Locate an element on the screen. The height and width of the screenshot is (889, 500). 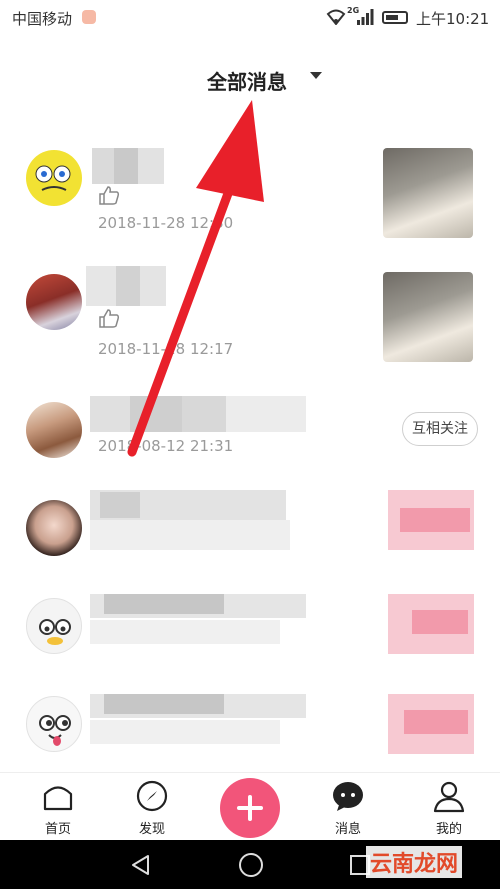
wifi-icon is located at coordinates (336, 17).